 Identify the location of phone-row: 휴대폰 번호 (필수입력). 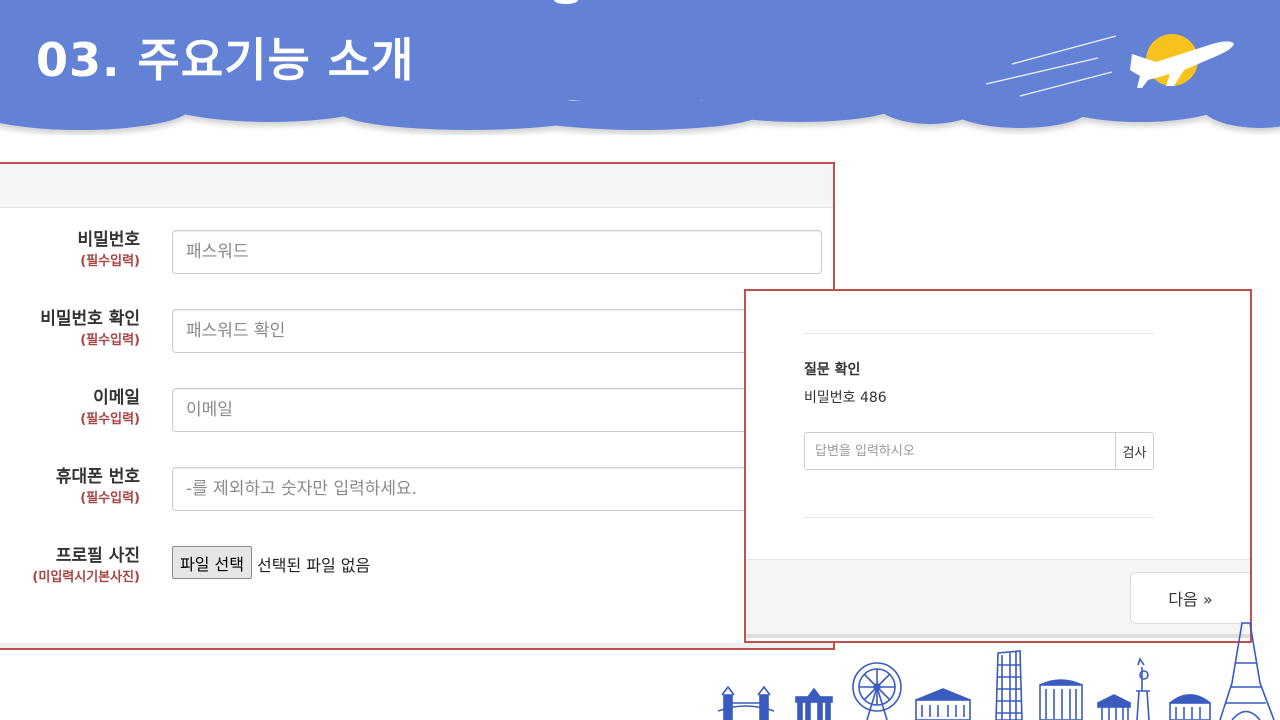
(417, 497).